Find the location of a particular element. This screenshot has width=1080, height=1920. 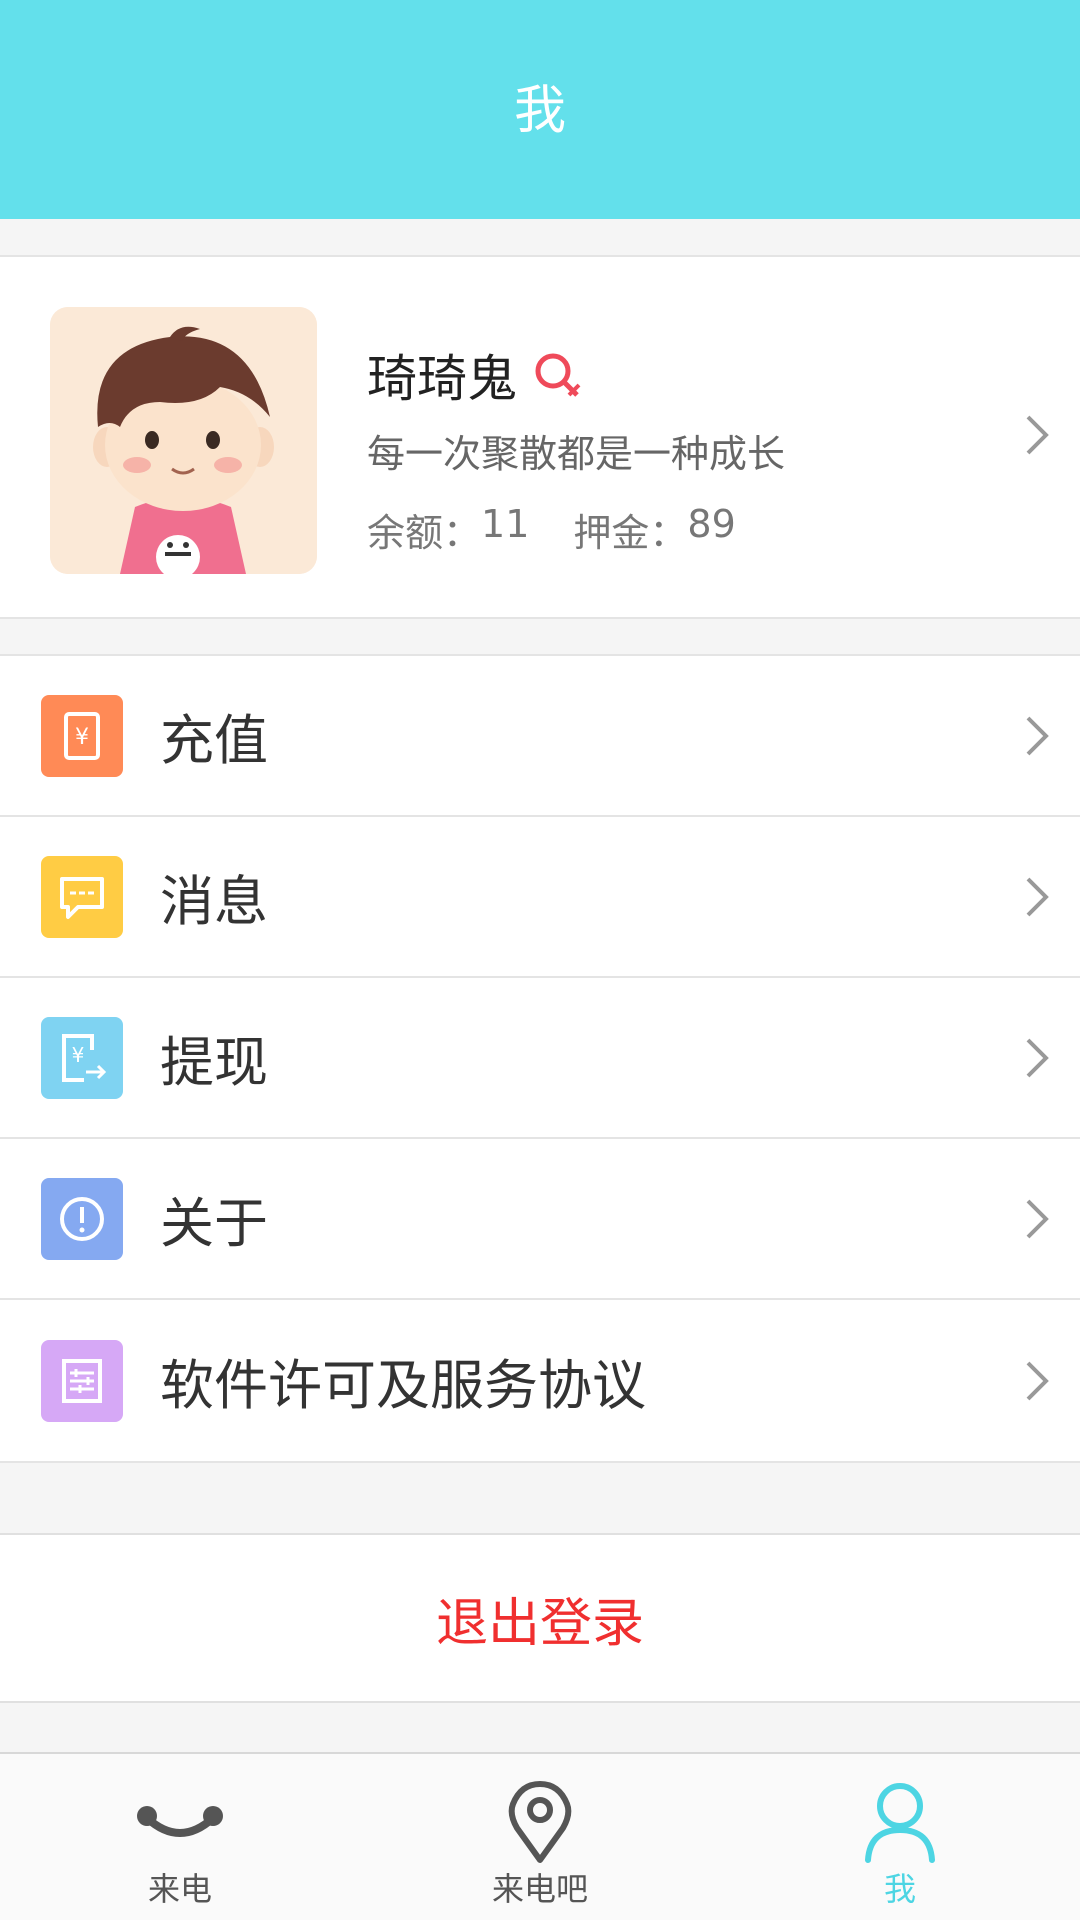

withdraw-icon: ¥ is located at coordinates (82, 1057).